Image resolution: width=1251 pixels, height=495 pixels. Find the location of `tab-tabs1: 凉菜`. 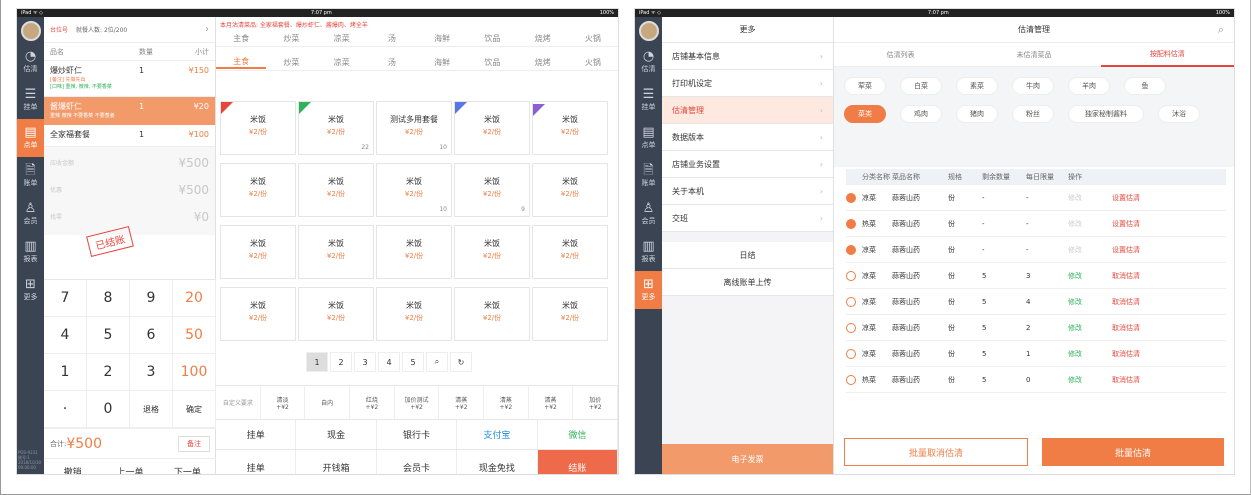

tab-tabs1: 凉菜 is located at coordinates (342, 38).